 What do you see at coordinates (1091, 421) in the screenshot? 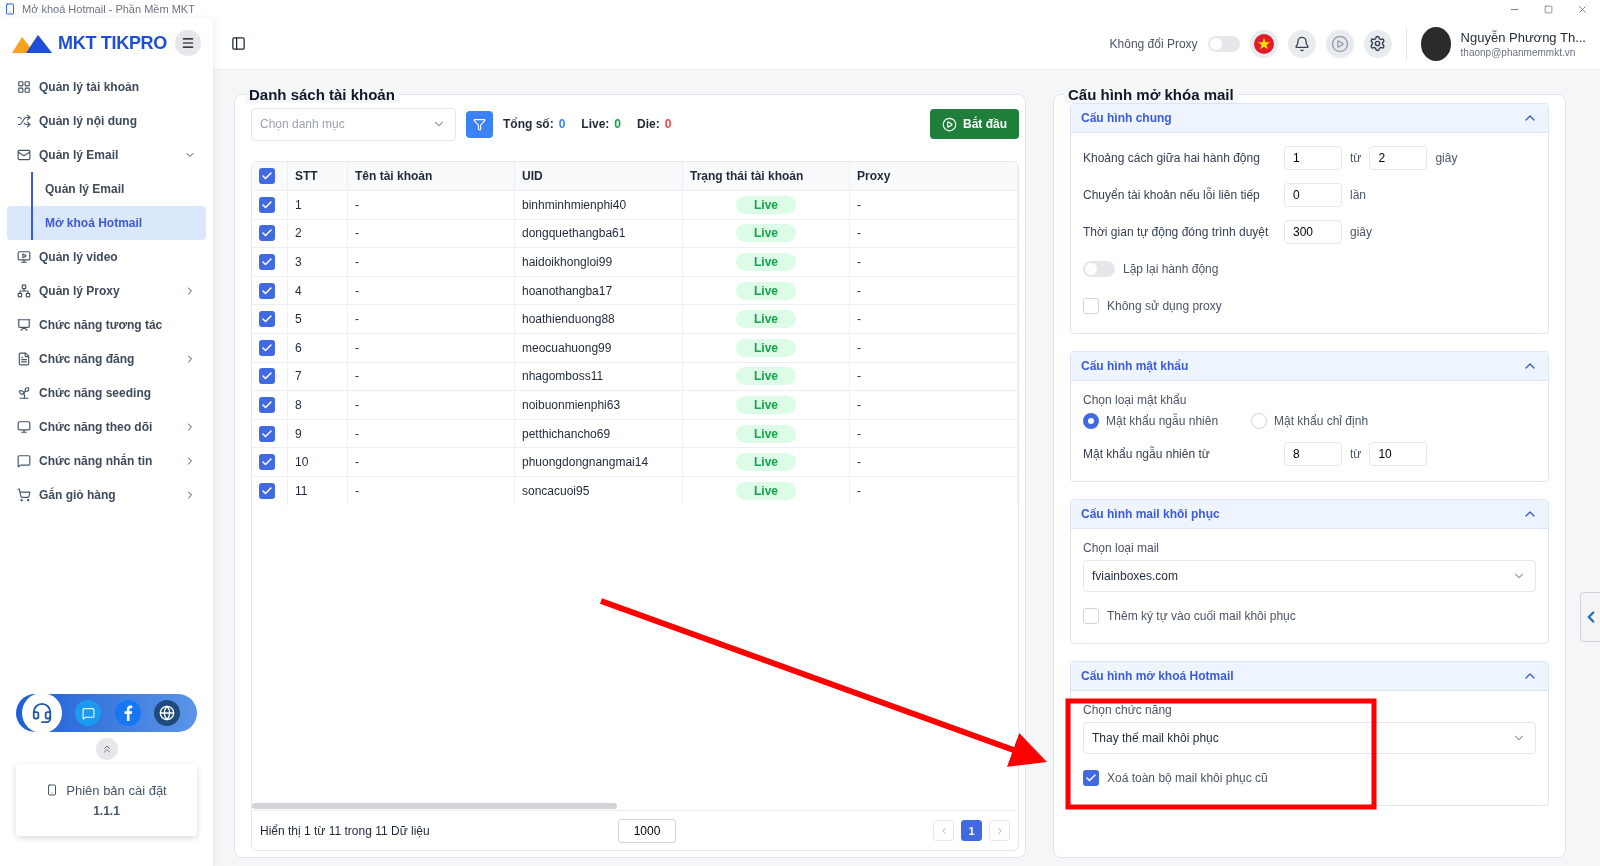
I see `radio-button` at bounding box center [1091, 421].